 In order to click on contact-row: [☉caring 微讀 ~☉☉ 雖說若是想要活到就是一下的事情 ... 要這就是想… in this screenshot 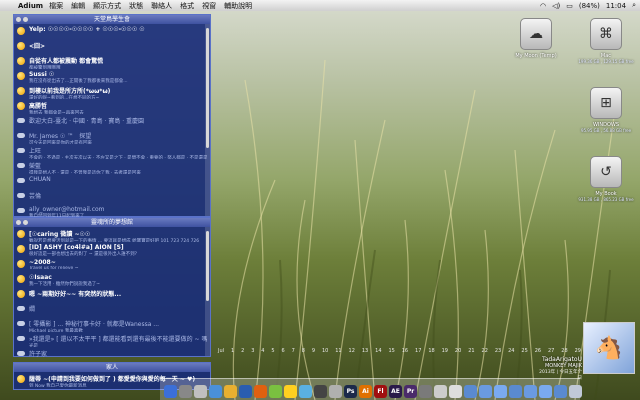, I will do `click(112, 234)`.